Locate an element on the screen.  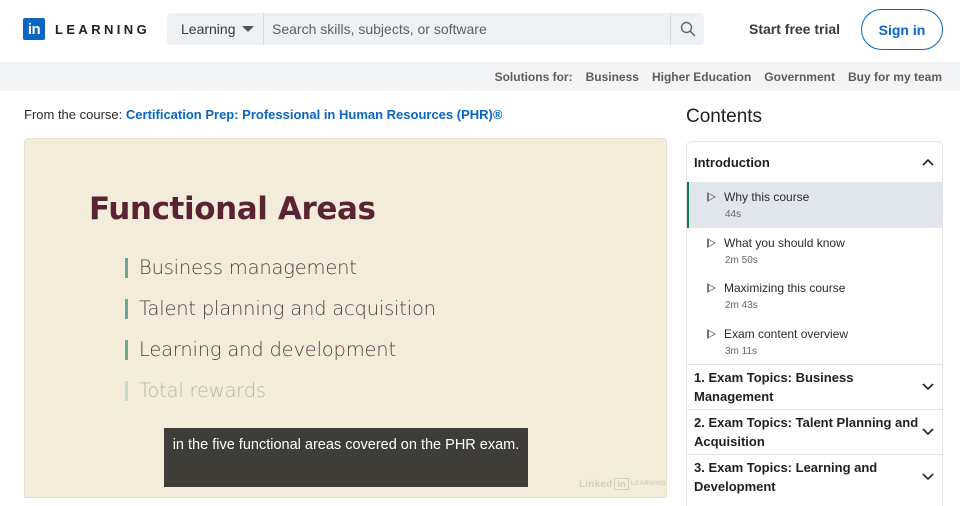
caret-down-icon is located at coordinates (247, 29).